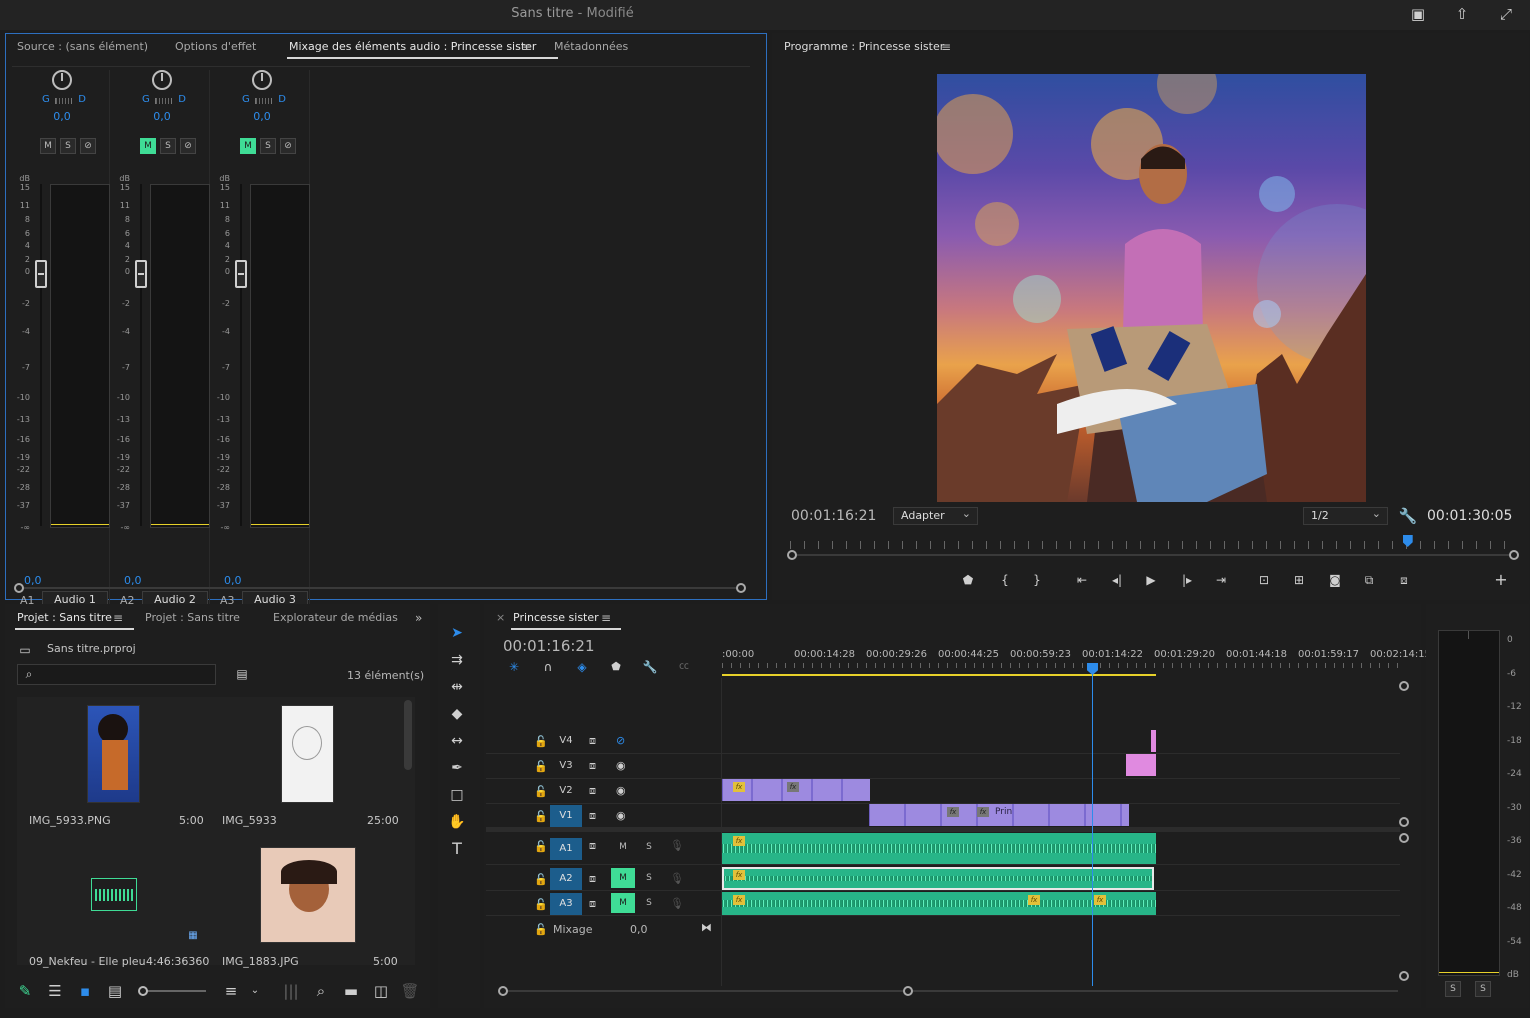  I want to click on tab-sequence: Princesse sister, so click(566, 620).